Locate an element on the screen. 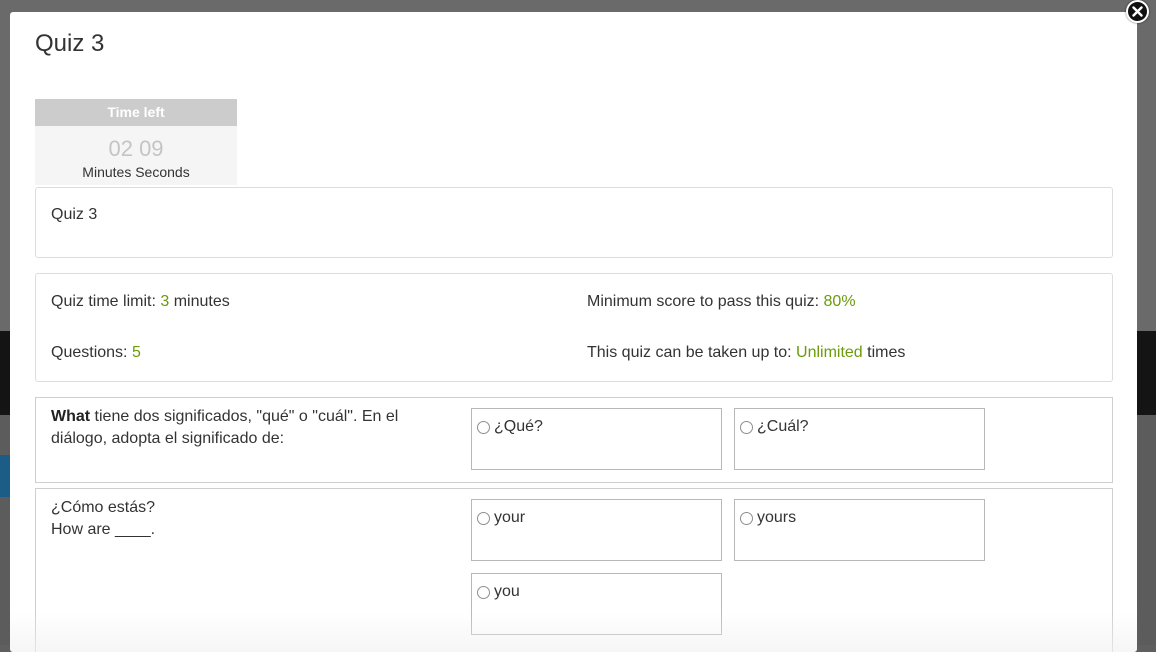  modal-title: Quiz 3 is located at coordinates (70, 43).